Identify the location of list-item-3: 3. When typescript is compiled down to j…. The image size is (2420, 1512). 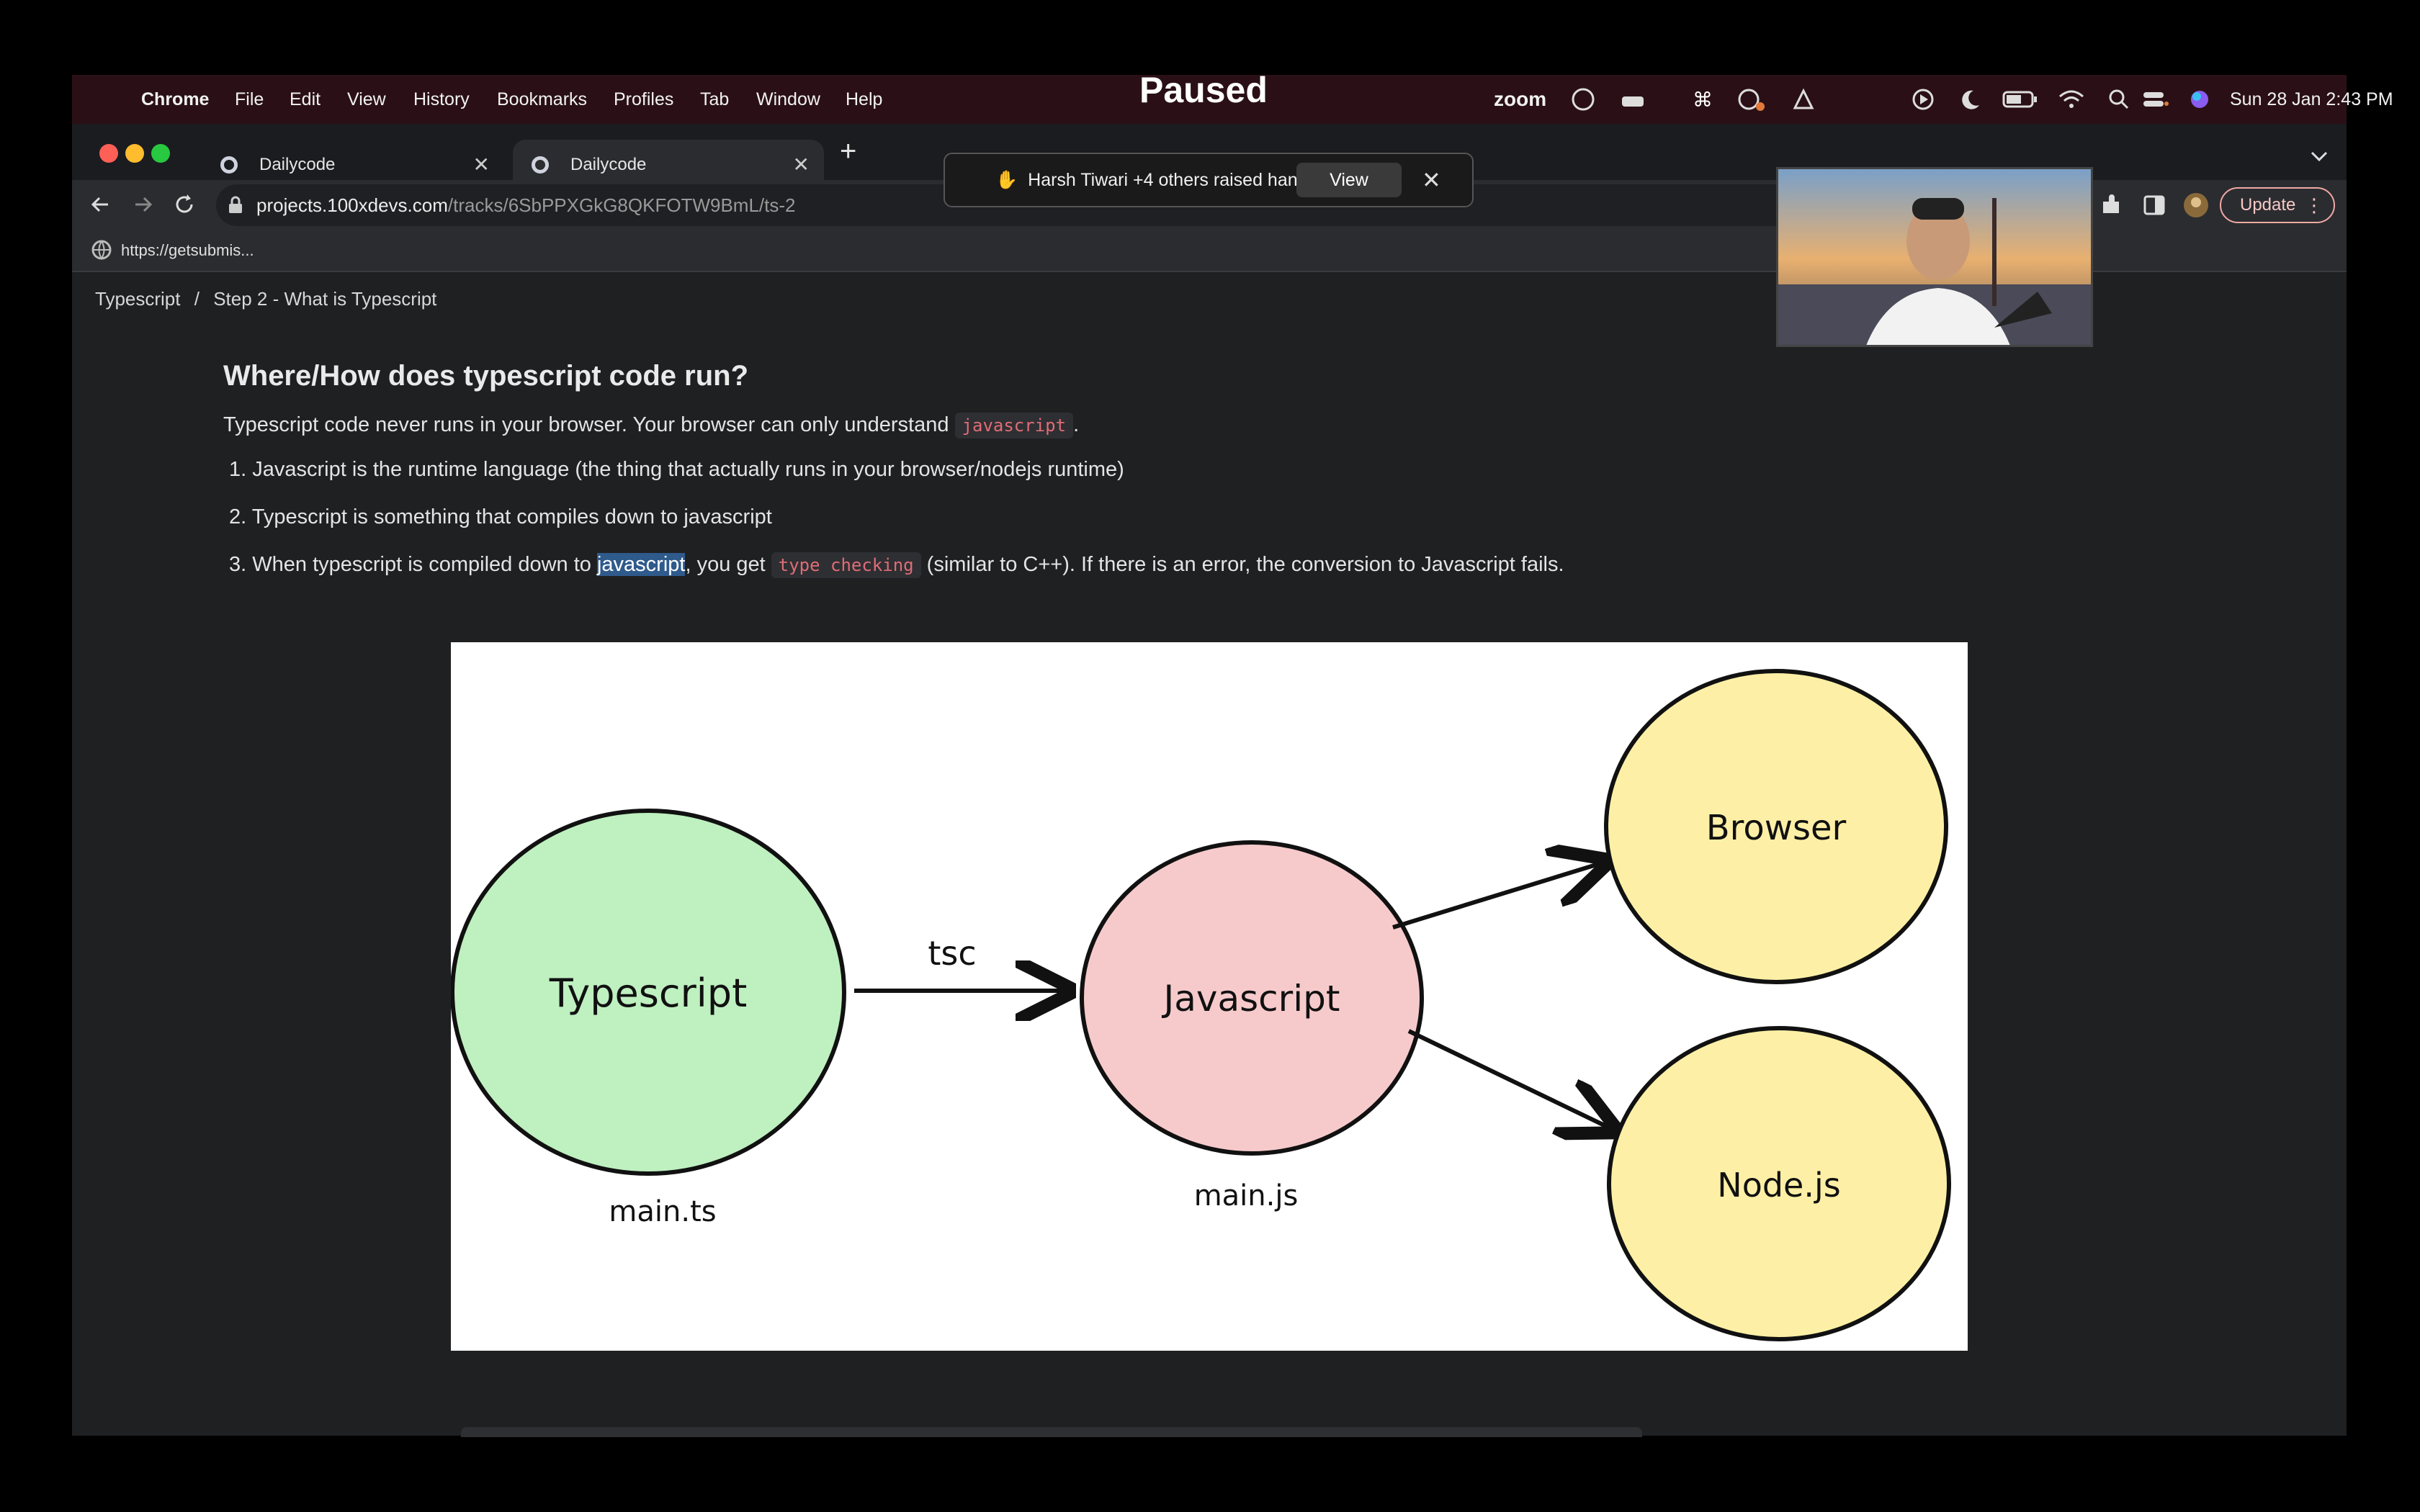
(896, 565).